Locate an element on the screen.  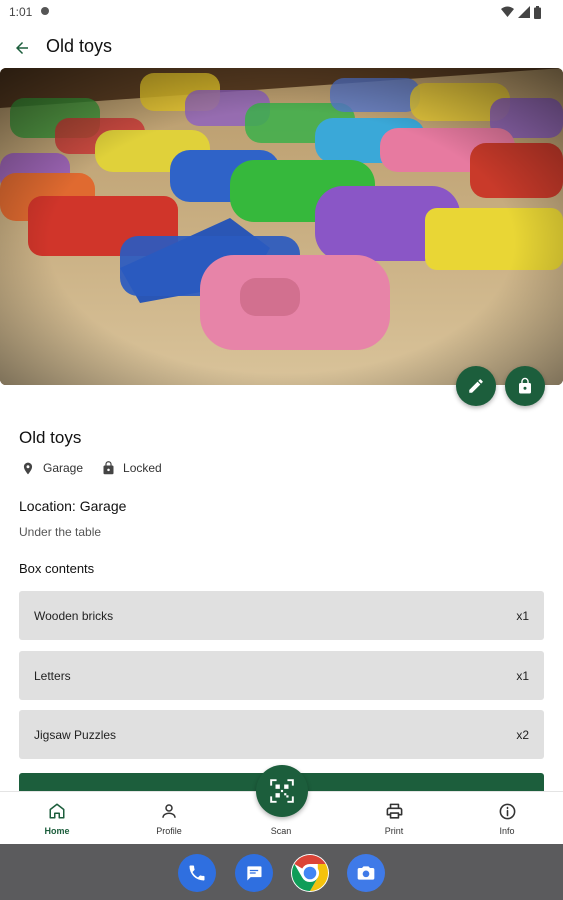
lock-tag: Locked is located at coordinates (142, 468).